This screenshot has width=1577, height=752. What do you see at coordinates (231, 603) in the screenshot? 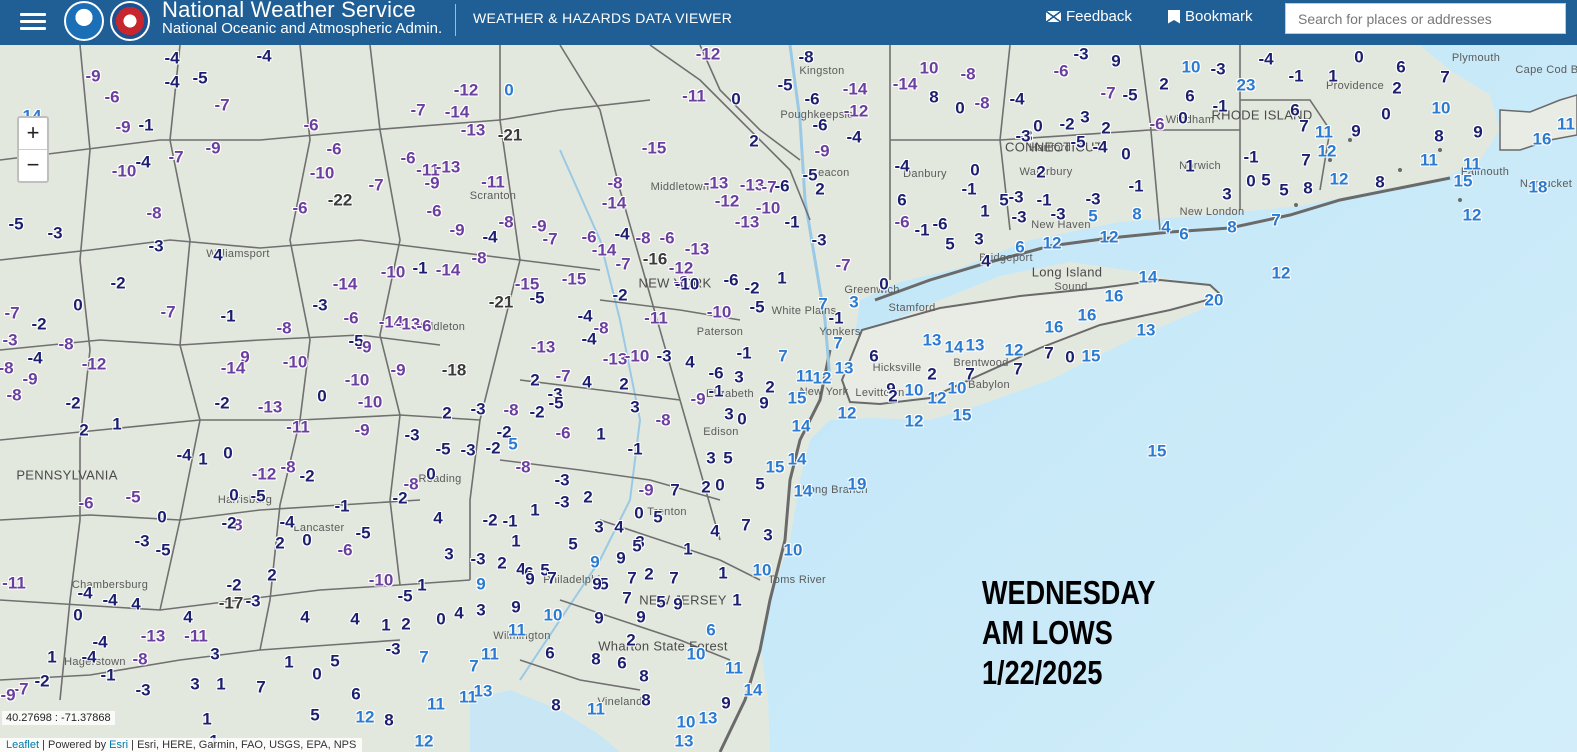
I see `temperature-label: -17` at bounding box center [231, 603].